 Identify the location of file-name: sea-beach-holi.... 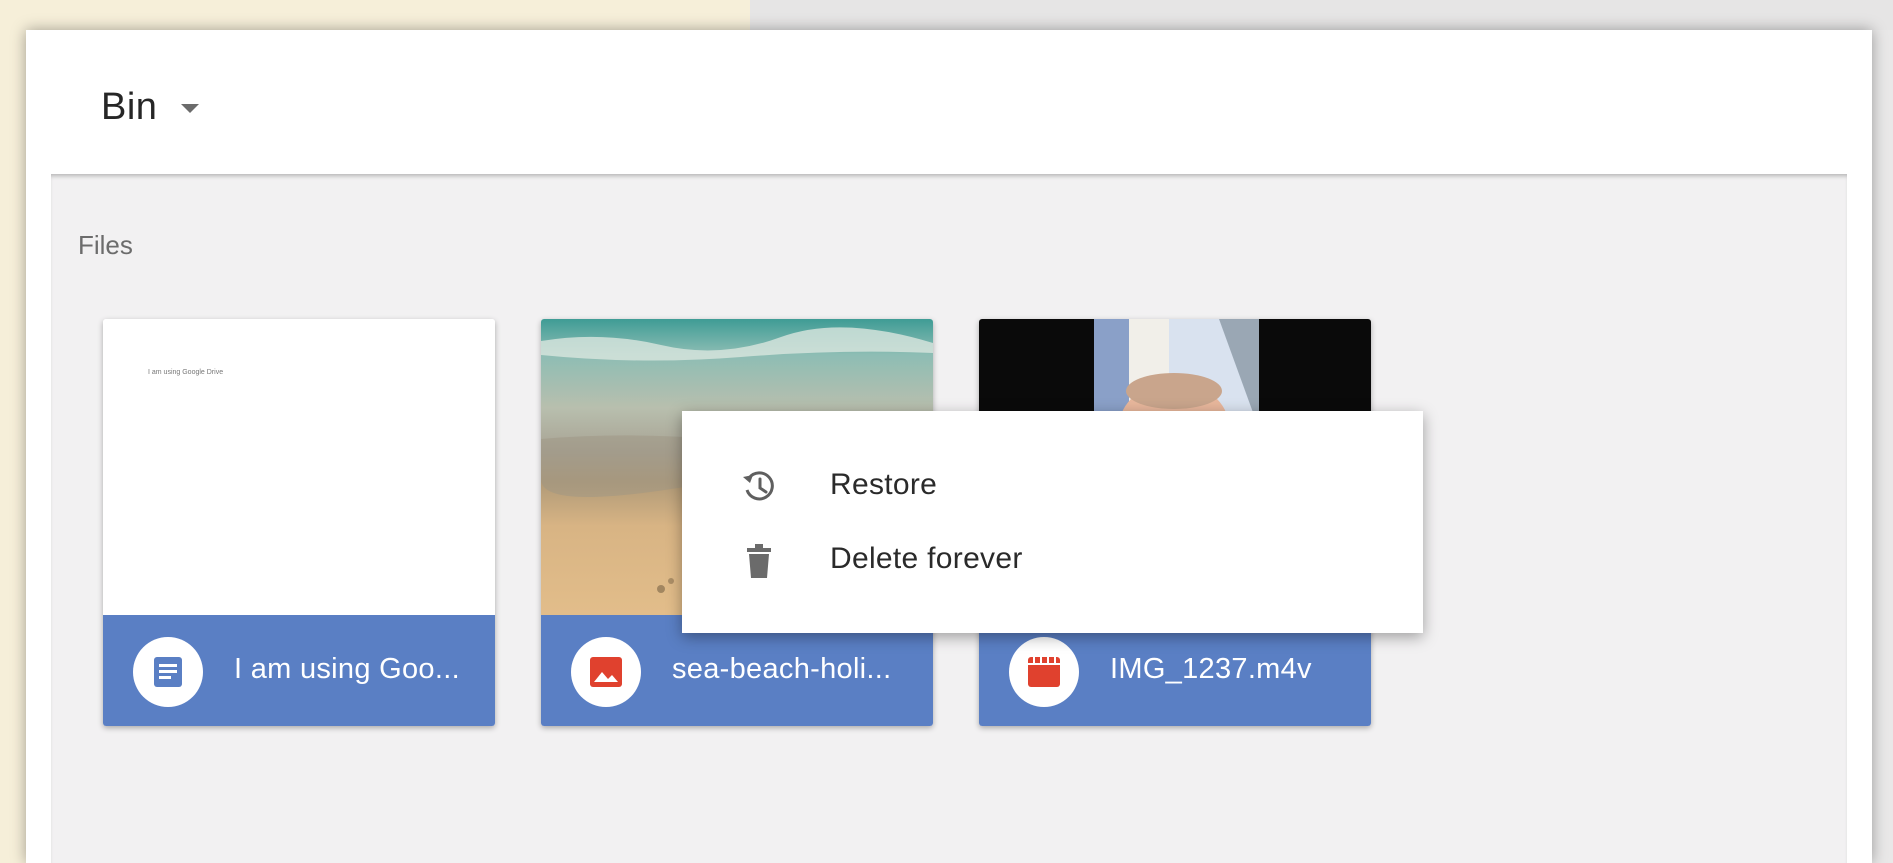
(782, 669).